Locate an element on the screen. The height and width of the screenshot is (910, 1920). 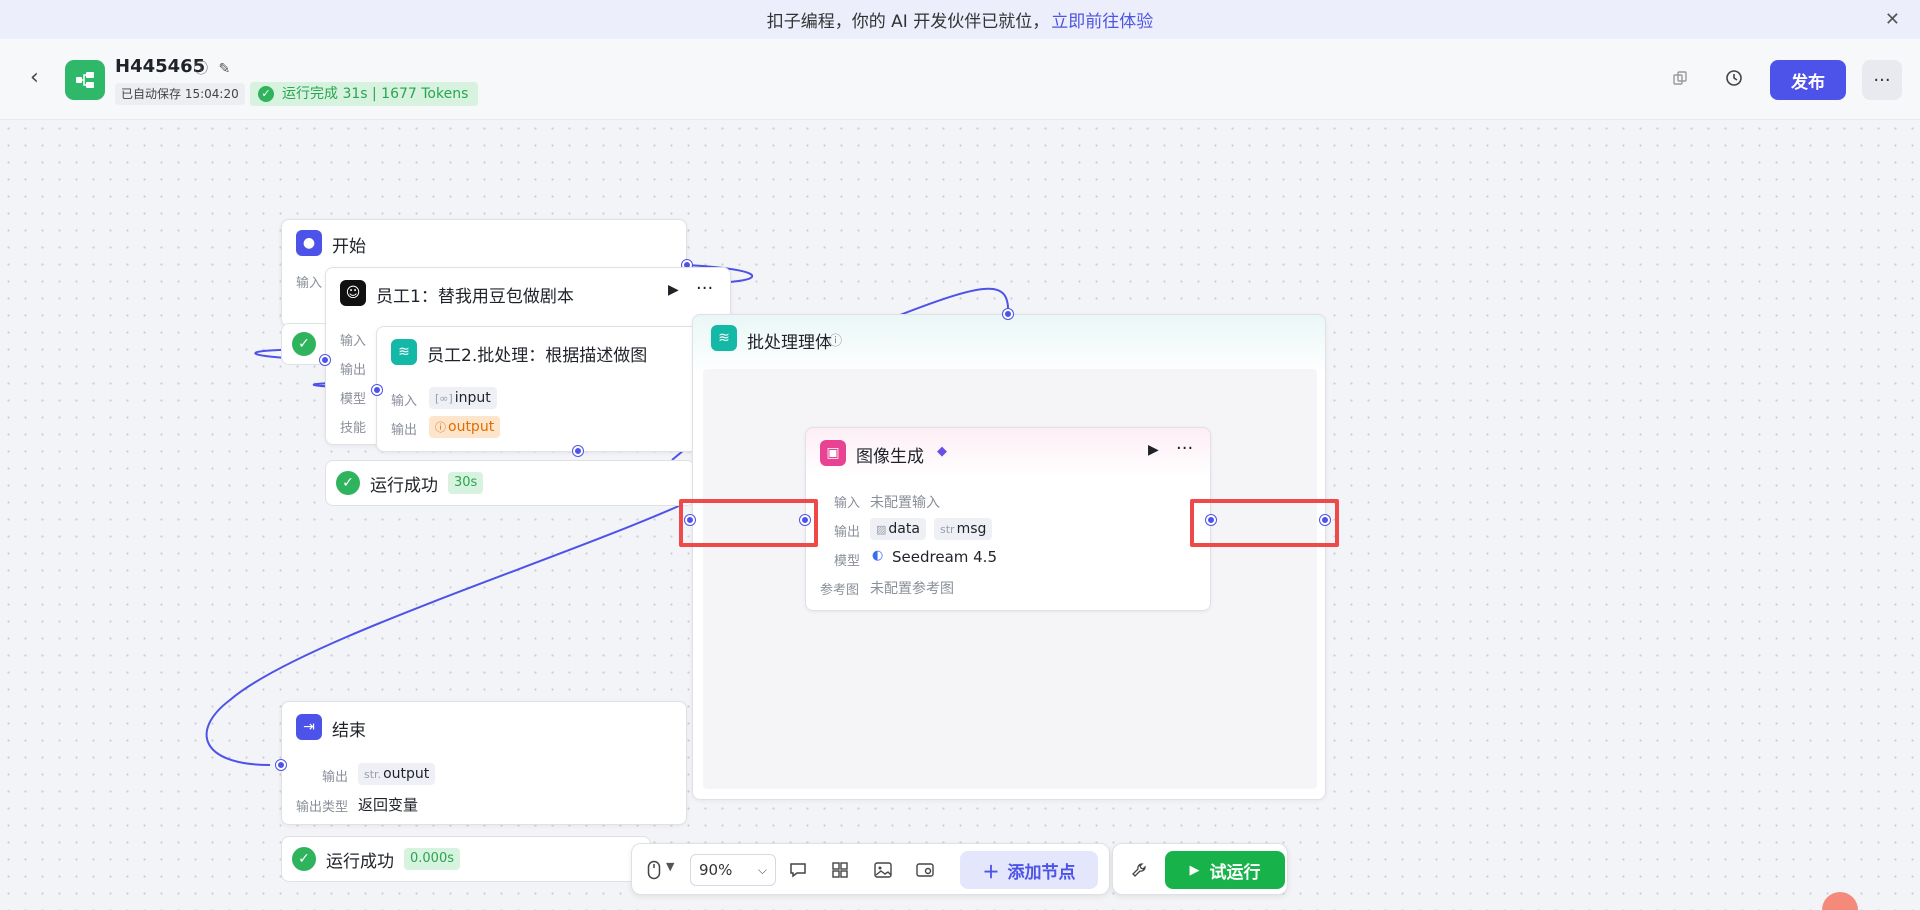
end-output-label: 输出 is located at coordinates (335, 777).